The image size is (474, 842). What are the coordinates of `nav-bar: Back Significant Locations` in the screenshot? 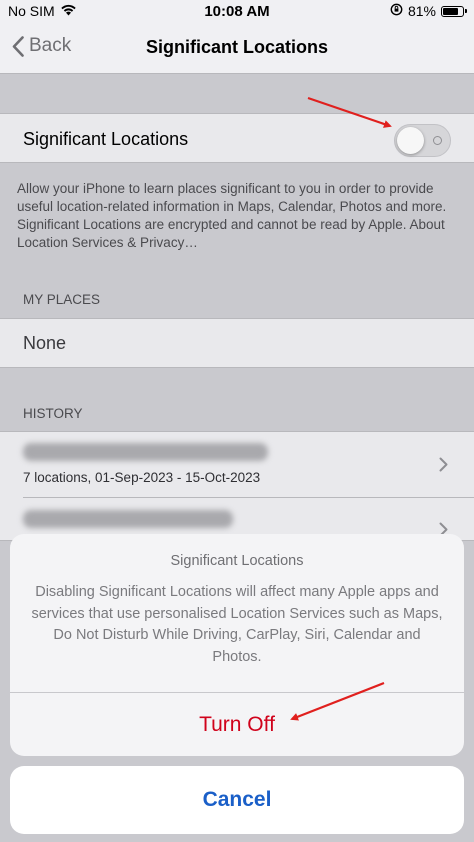 It's located at (237, 49).